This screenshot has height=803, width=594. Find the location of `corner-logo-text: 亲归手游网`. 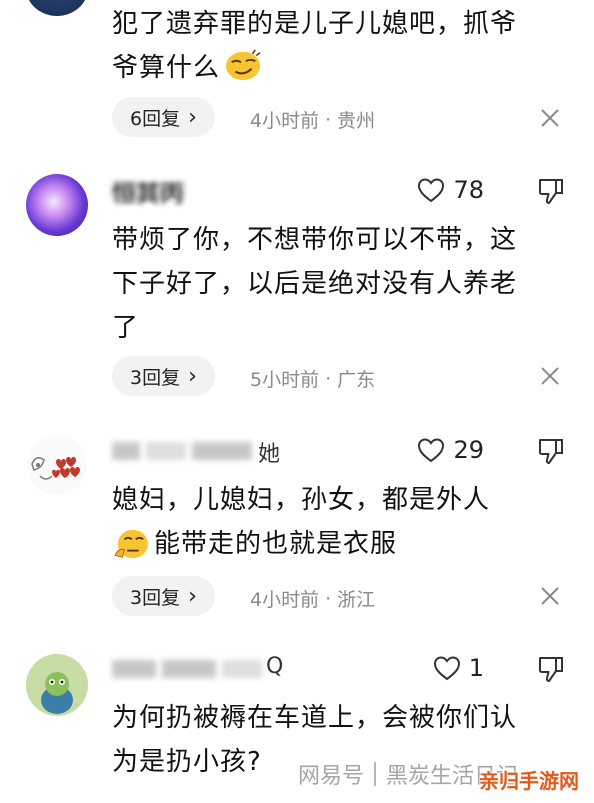

corner-logo-text: 亲归手游网 is located at coordinates (529, 780).